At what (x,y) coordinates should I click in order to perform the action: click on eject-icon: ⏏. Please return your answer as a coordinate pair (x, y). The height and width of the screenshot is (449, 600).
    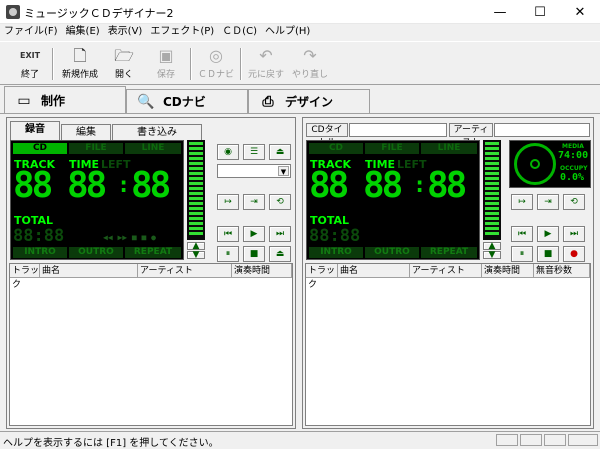
    Looking at the image, I should click on (280, 254).